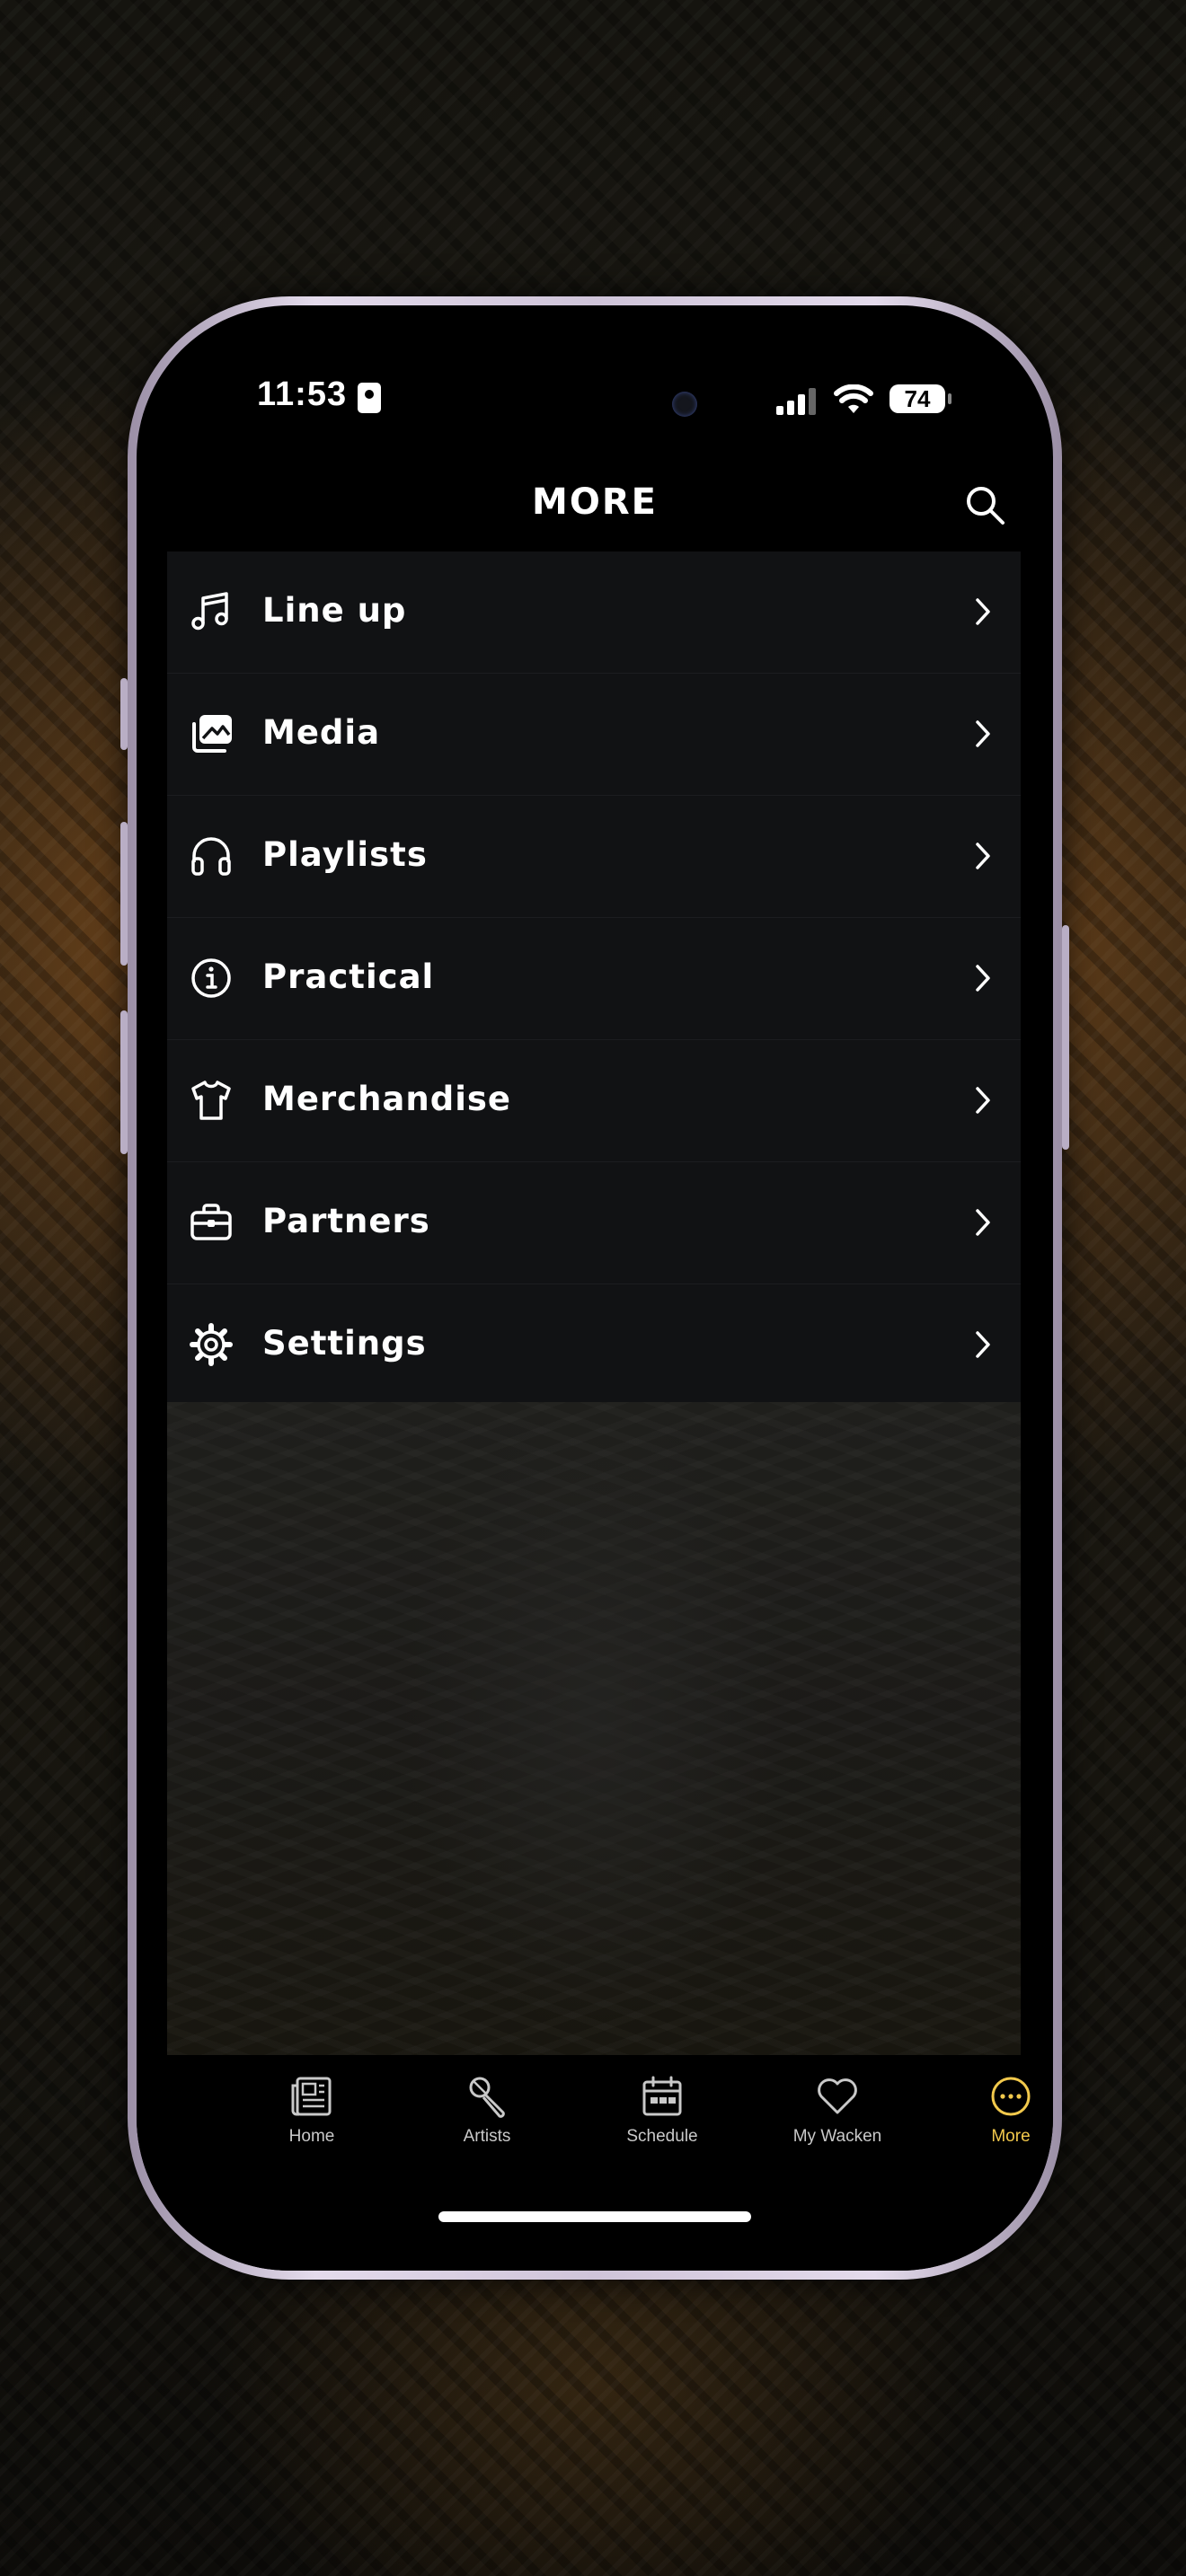  Describe the element at coordinates (1011, 2096) in the screenshot. I see `more-icon` at that location.